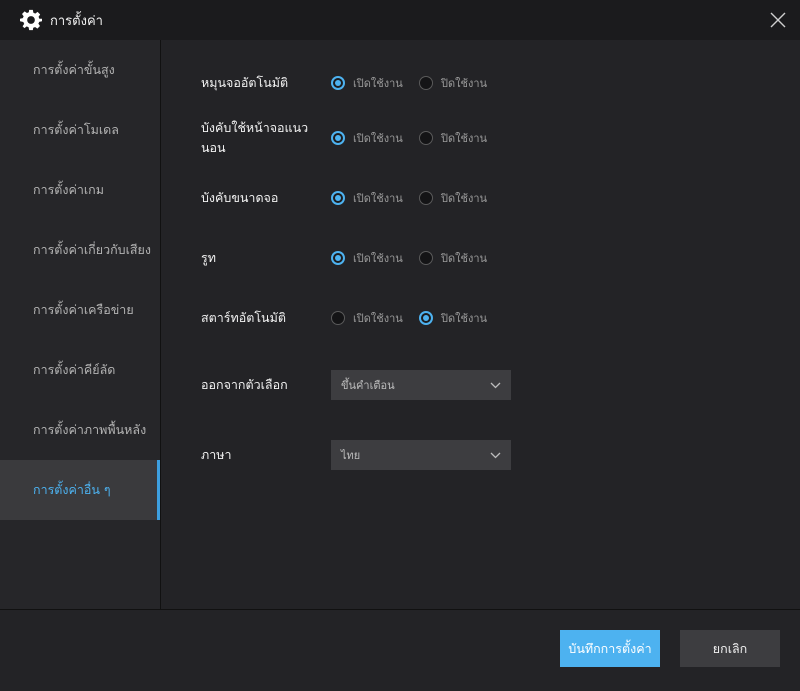  What do you see at coordinates (351, 455) in the screenshot?
I see `select-value: ไทย` at bounding box center [351, 455].